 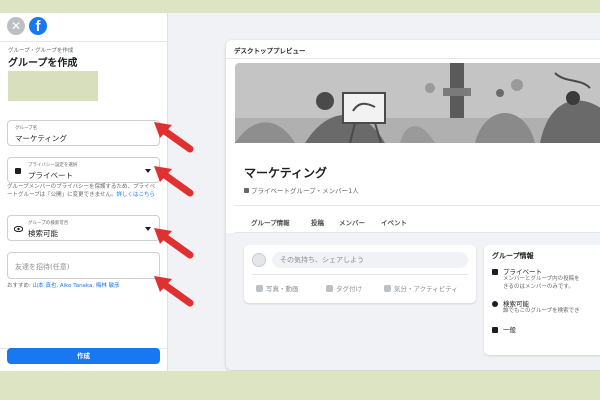 I want to click on photo-icon, so click(x=259, y=288).